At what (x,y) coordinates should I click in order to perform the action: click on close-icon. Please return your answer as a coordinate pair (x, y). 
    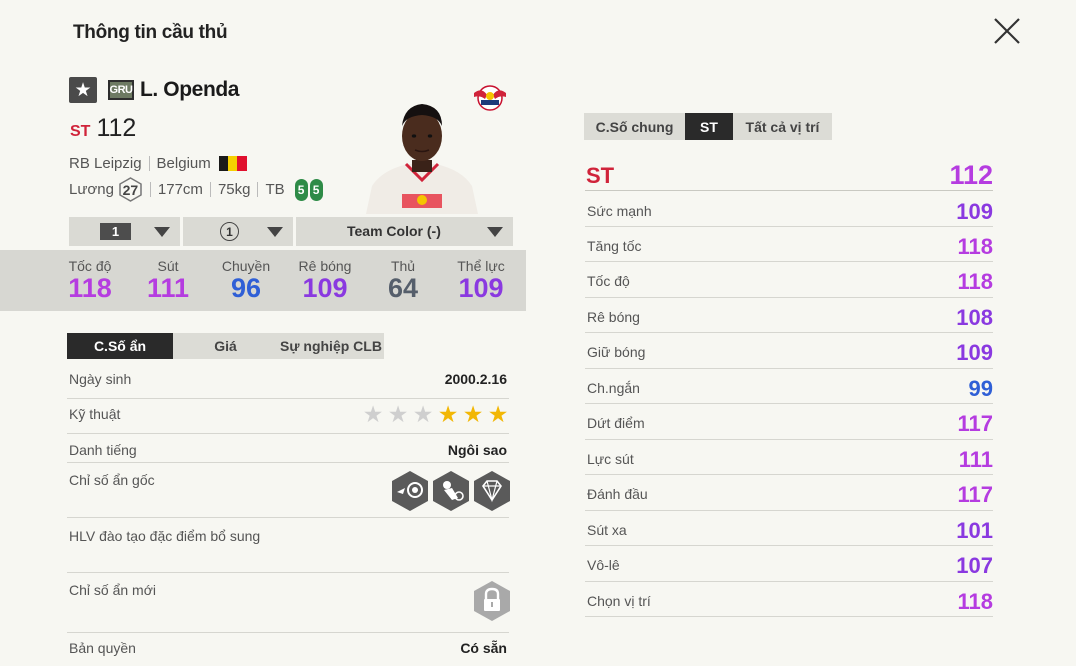
    Looking at the image, I should click on (1007, 31).